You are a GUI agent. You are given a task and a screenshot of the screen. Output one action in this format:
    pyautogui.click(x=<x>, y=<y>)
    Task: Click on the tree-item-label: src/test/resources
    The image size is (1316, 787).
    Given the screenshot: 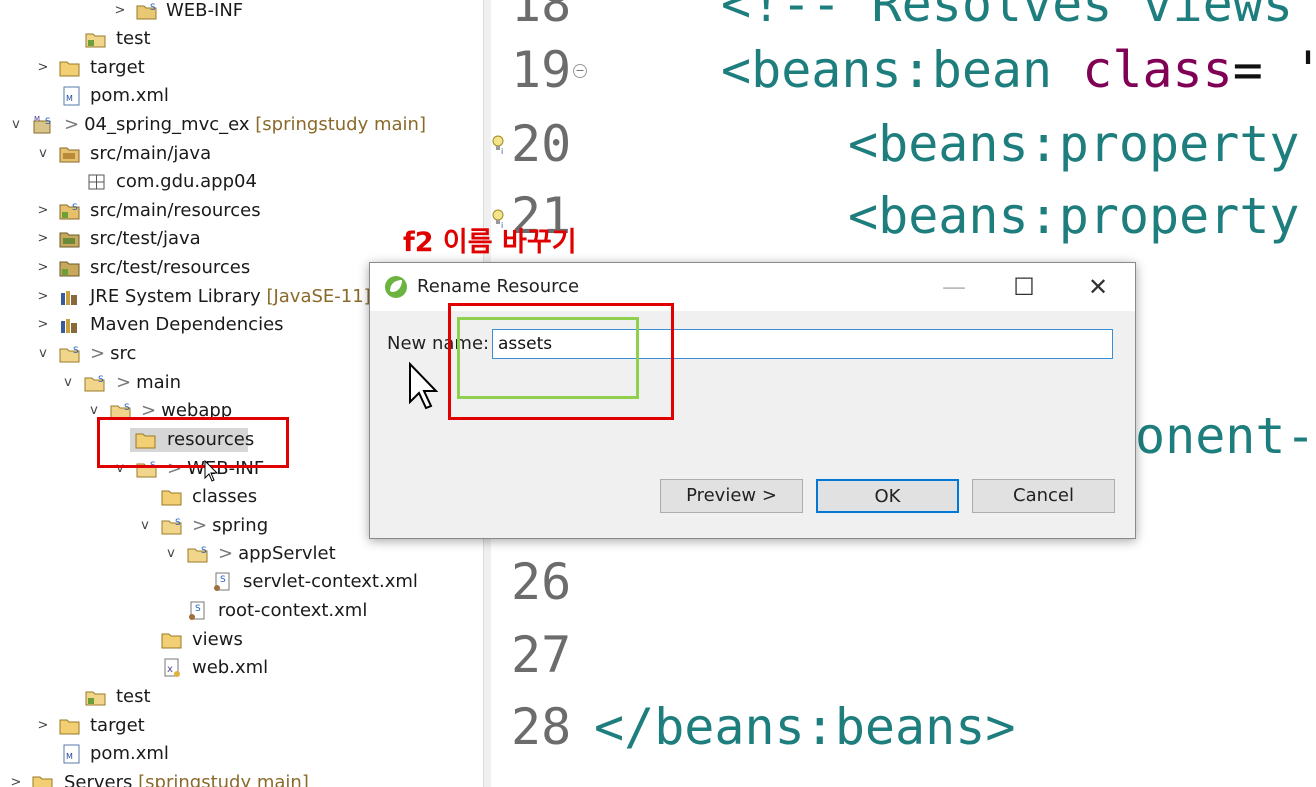 What is the action you would take?
    pyautogui.click(x=170, y=267)
    